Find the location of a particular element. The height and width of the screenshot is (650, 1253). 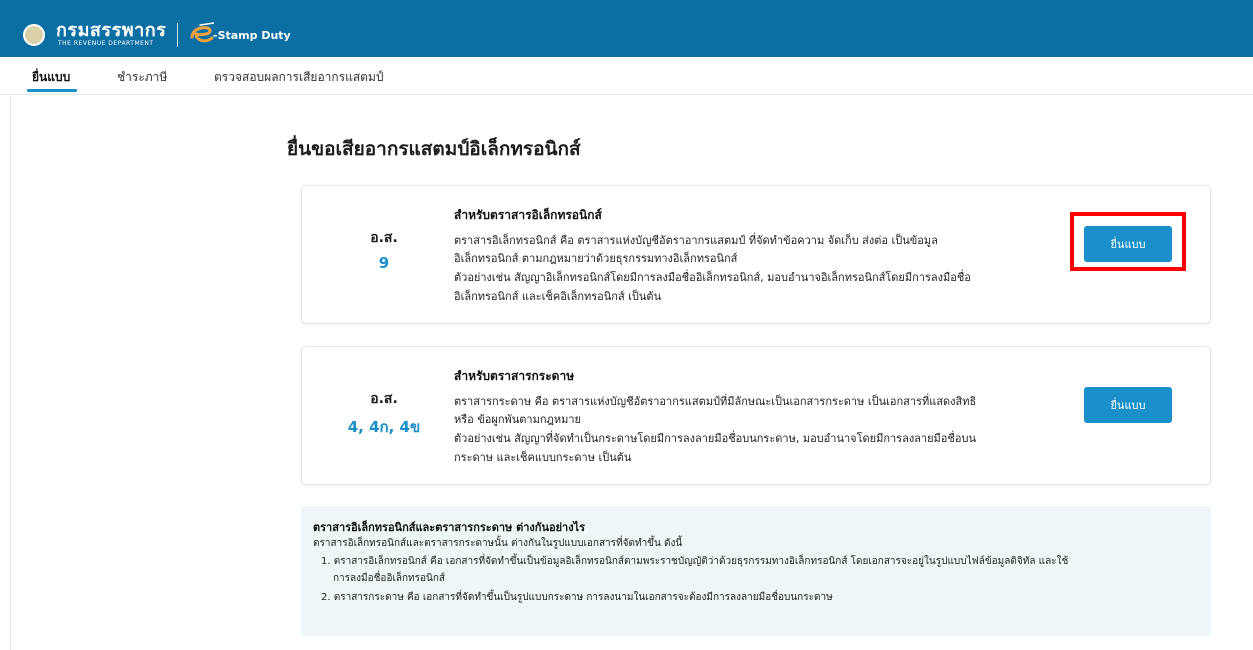

brand-subtitle: THE REVENUE DEPARTMENT is located at coordinates (106, 43).